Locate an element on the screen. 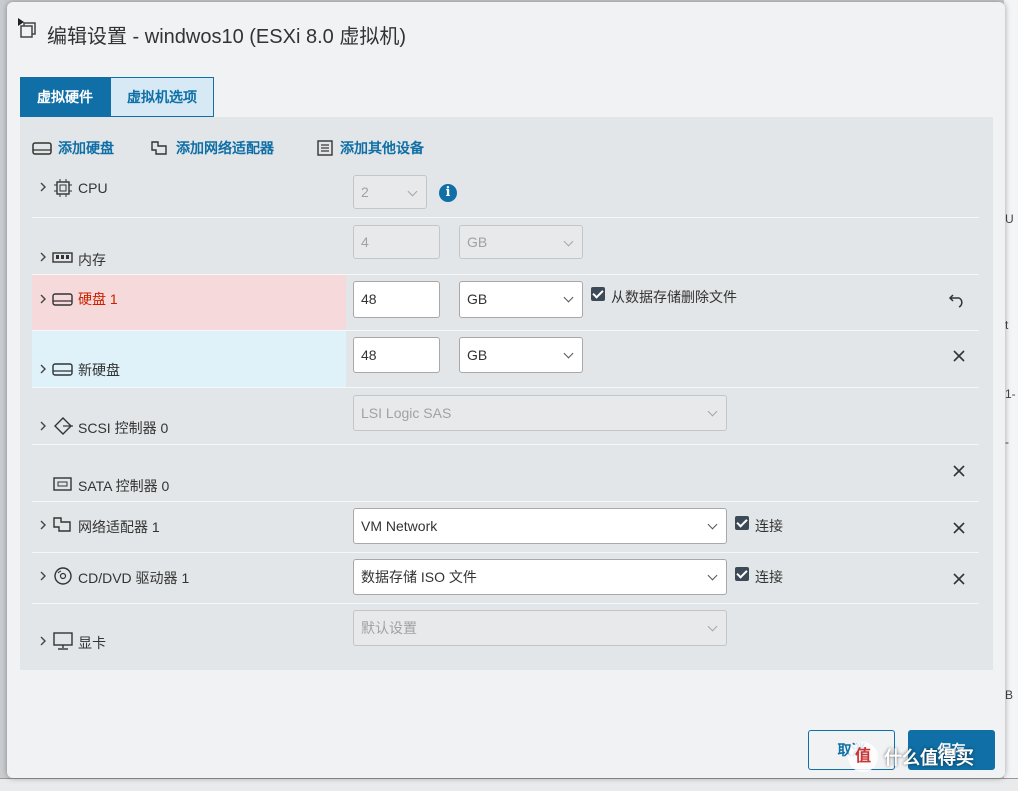 The image size is (1018, 791). row-value-cell: 2 i is located at coordinates (662, 192).